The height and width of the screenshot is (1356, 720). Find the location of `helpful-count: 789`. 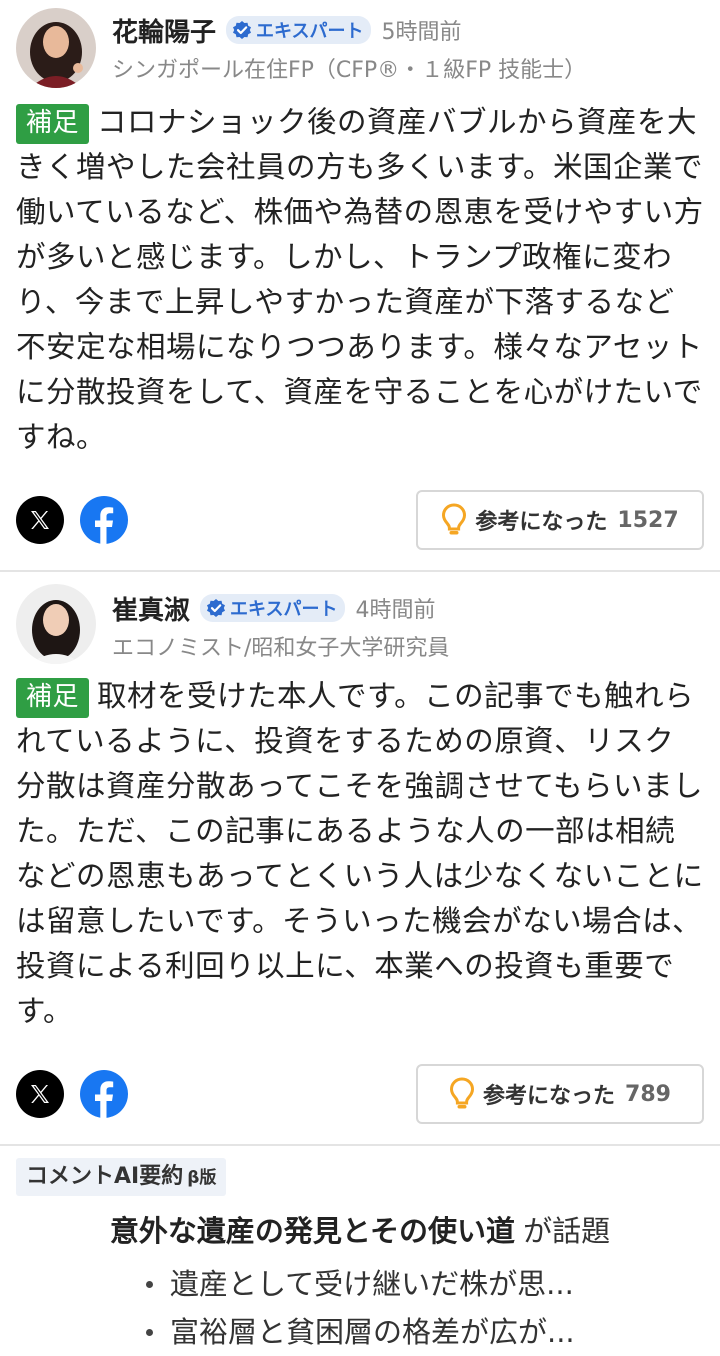

helpful-count: 789 is located at coordinates (648, 1094).